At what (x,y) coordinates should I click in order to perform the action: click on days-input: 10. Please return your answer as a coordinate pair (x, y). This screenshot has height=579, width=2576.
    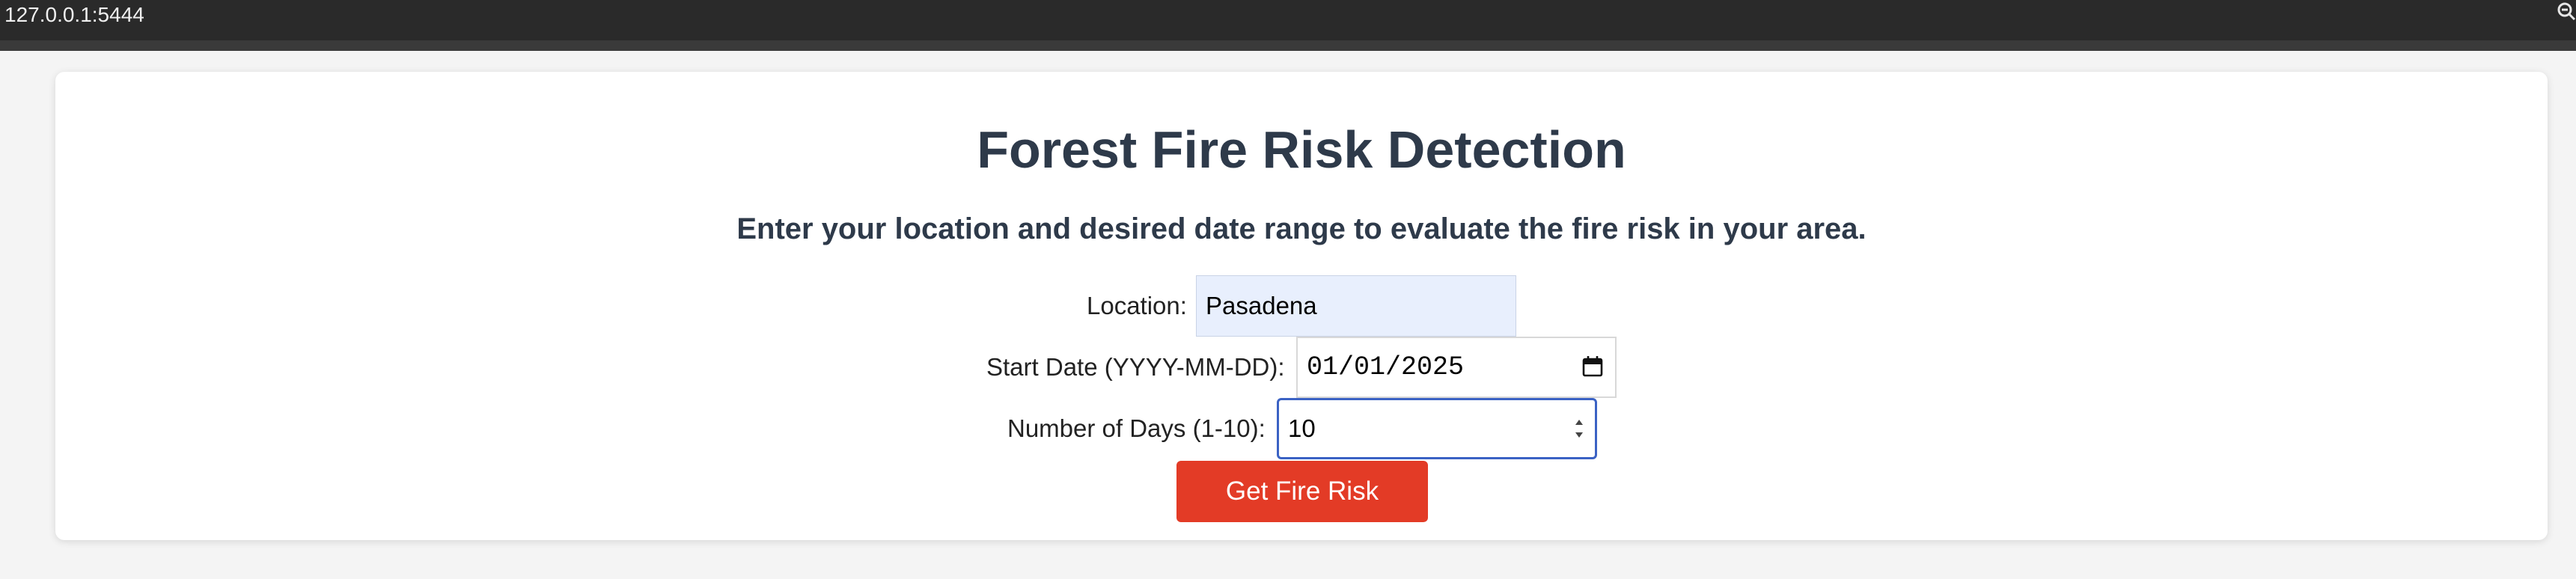
    Looking at the image, I should click on (1437, 428).